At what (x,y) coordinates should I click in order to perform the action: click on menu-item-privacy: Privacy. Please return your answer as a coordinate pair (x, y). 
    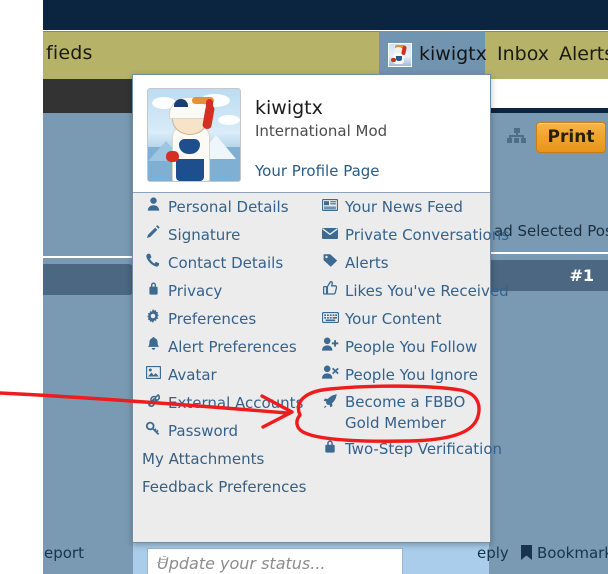
    Looking at the image, I should click on (231, 291).